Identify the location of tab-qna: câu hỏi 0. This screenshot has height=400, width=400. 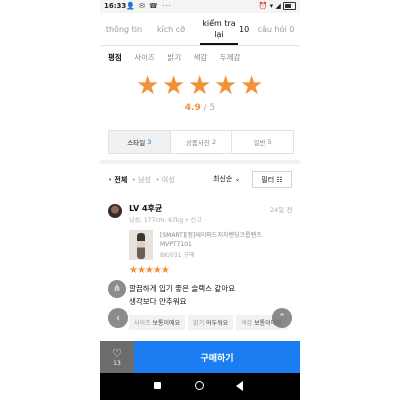
(276, 29).